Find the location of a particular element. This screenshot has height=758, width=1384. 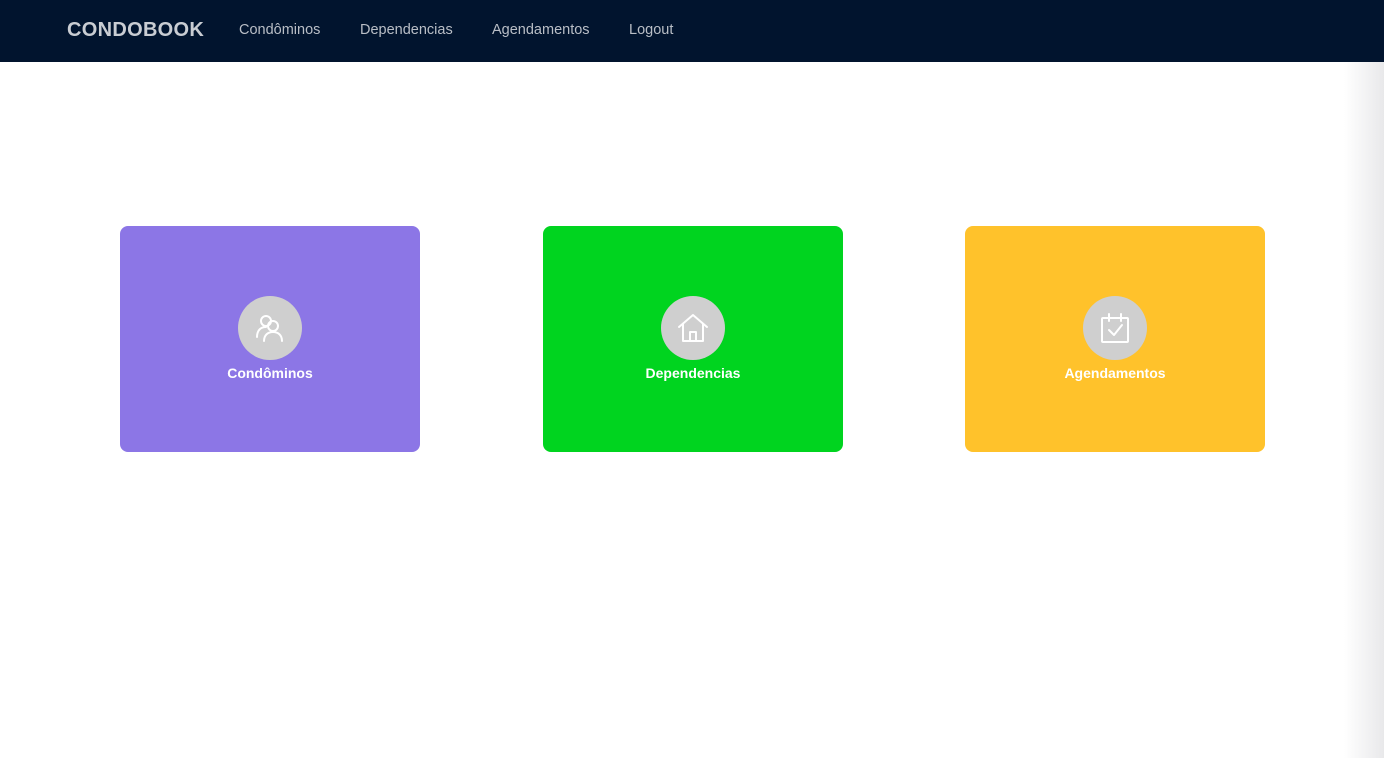

calendar-check-icon is located at coordinates (1115, 328).